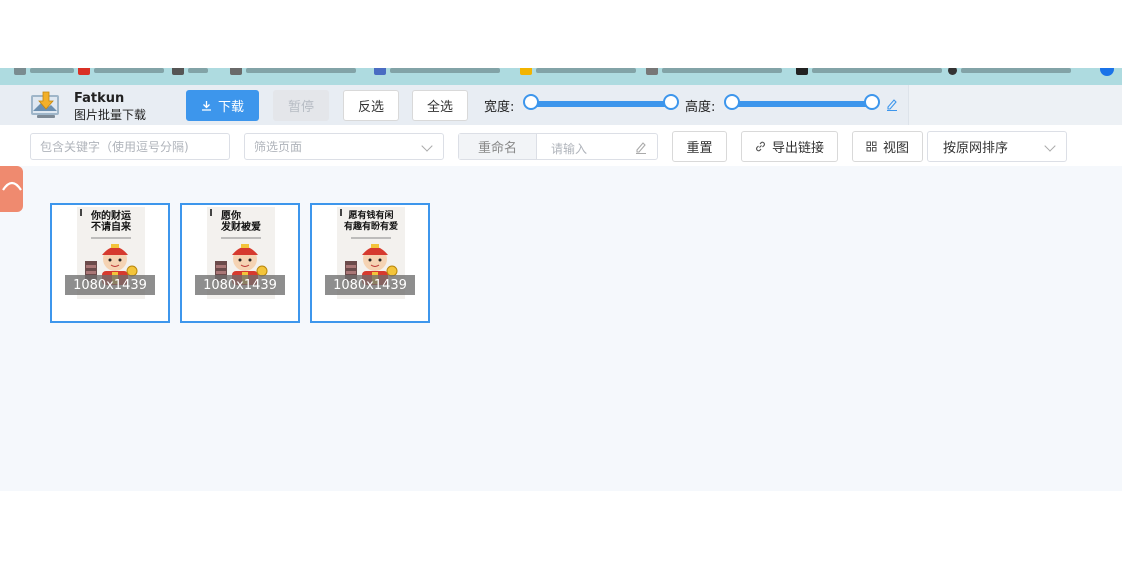 This screenshot has height=561, width=1122. I want to click on sort-label: 按原网排序, so click(976, 148).